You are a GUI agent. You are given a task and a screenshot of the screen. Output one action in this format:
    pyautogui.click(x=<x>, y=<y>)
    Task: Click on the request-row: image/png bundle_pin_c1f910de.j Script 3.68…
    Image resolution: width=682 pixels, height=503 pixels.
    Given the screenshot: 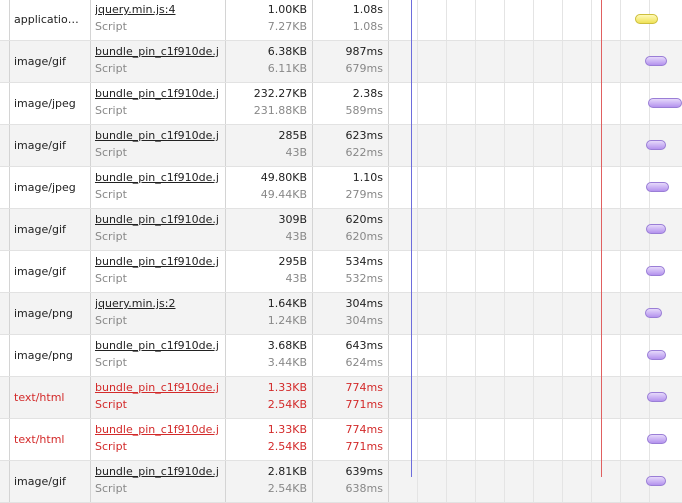 What is the action you would take?
    pyautogui.click(x=341, y=356)
    